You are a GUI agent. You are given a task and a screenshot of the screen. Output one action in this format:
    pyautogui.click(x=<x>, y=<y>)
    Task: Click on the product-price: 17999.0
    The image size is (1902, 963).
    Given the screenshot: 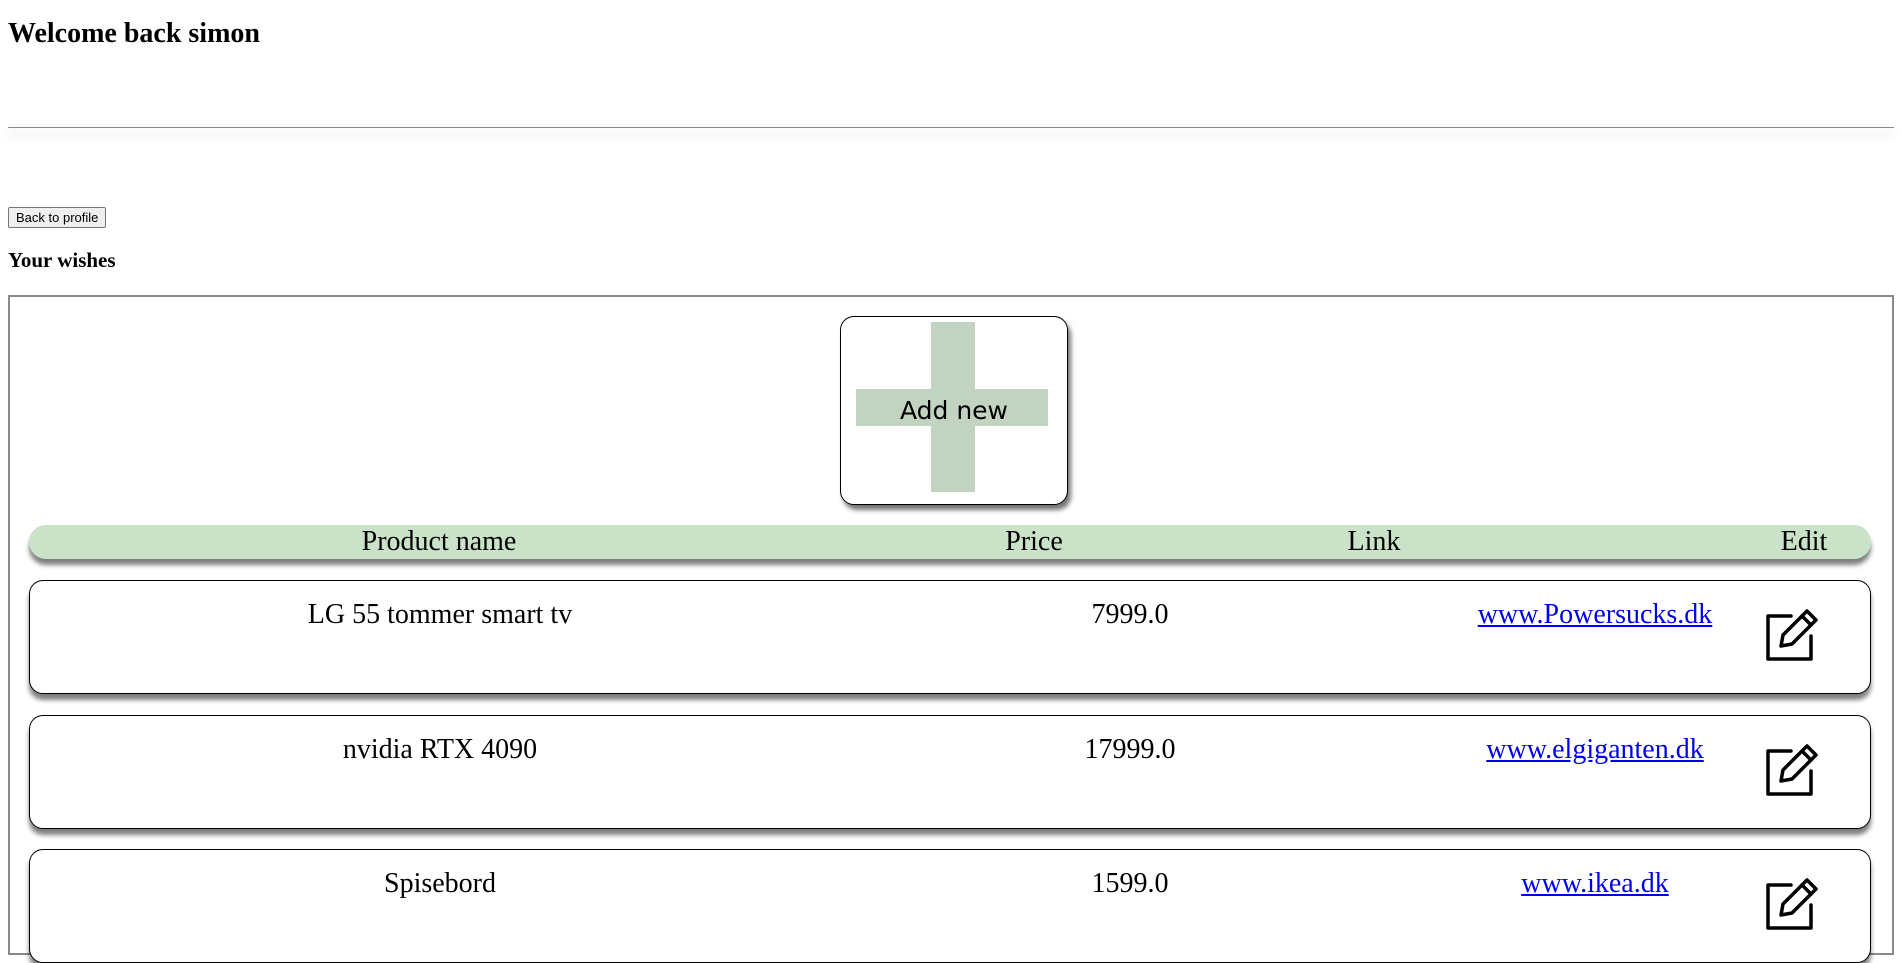 What is the action you would take?
    pyautogui.click(x=1130, y=749)
    